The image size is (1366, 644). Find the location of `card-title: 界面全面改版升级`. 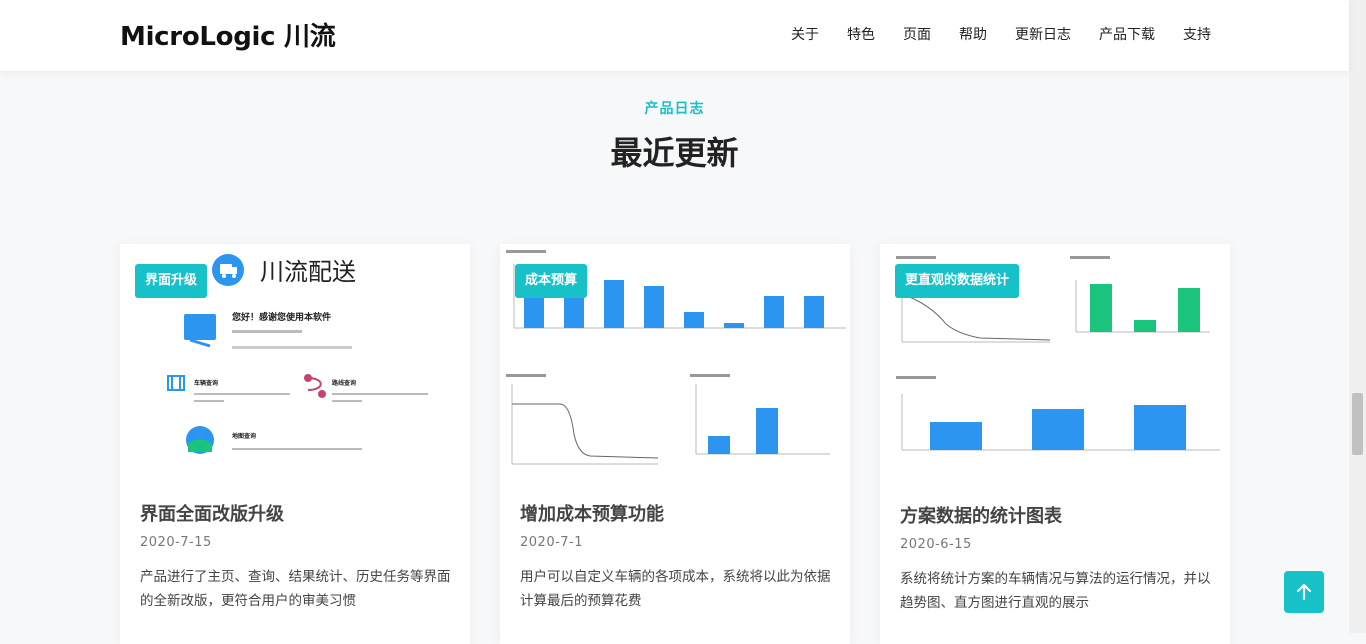

card-title: 界面全面改版升级 is located at coordinates (212, 513).